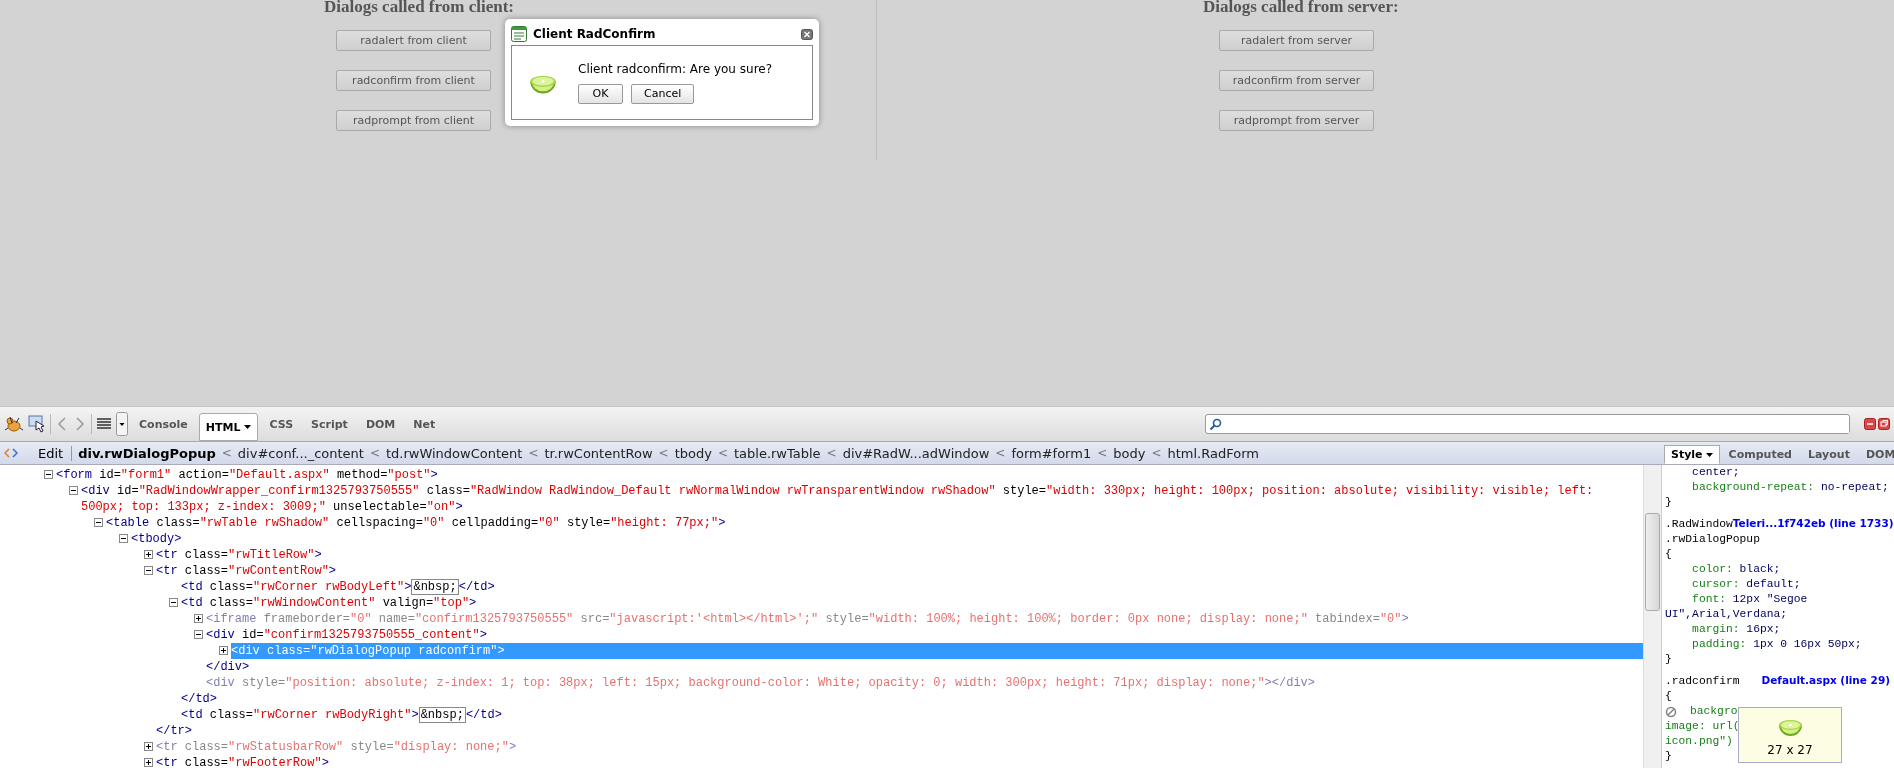 The width and height of the screenshot is (1894, 768). Describe the element at coordinates (228, 427) in the screenshot. I see `panel-tab: HTML` at that location.